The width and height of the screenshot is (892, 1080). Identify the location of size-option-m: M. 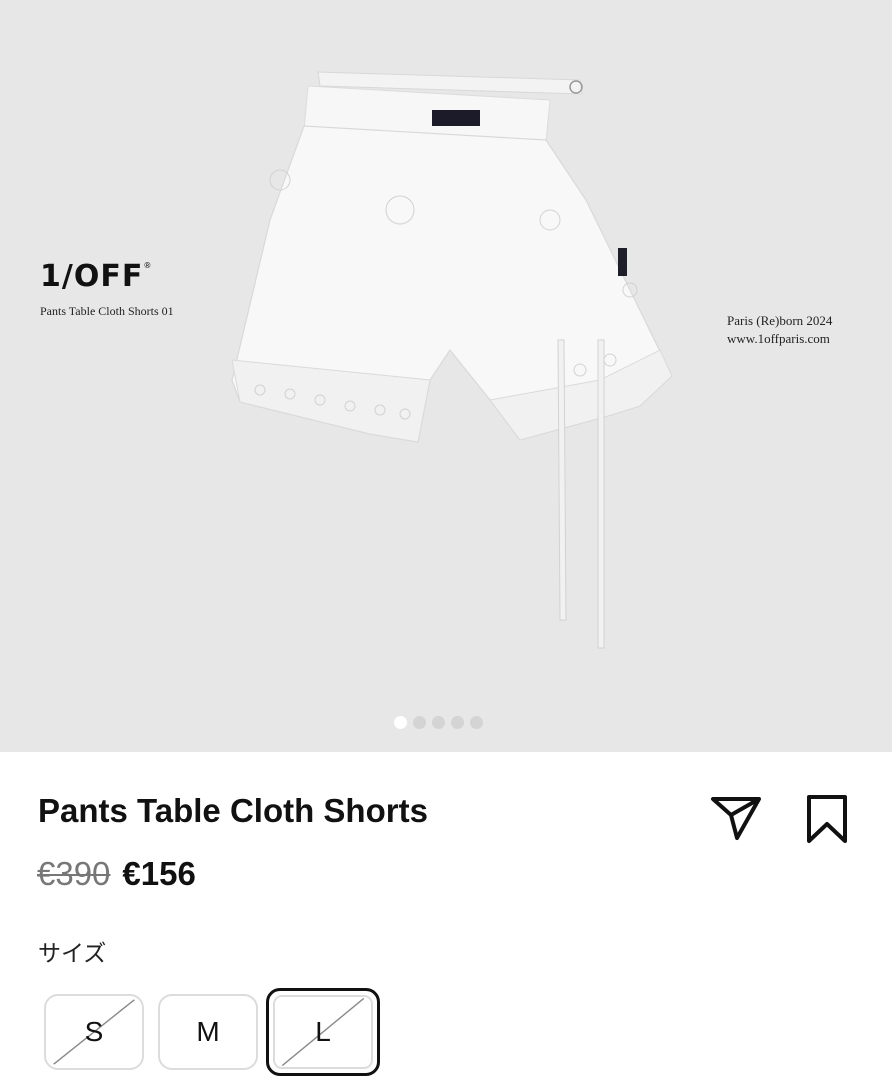
(208, 1032).